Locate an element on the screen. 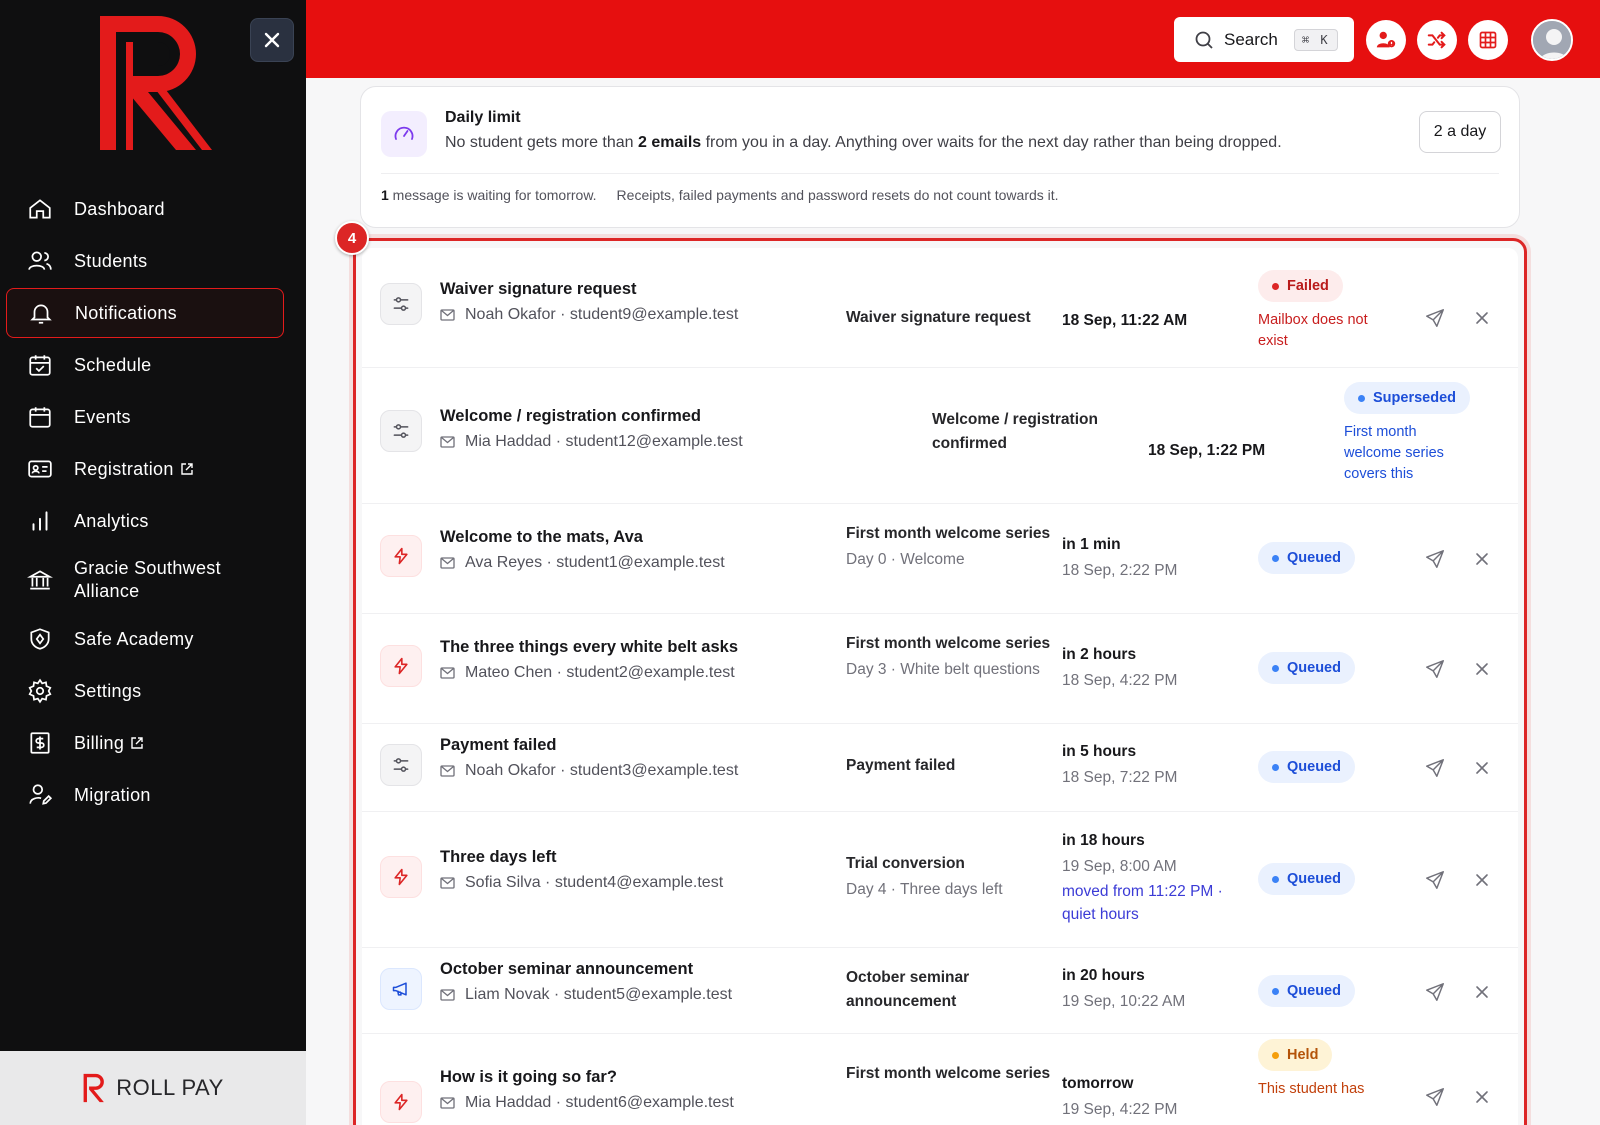  search-button: Search ⌘ K is located at coordinates (1264, 39).